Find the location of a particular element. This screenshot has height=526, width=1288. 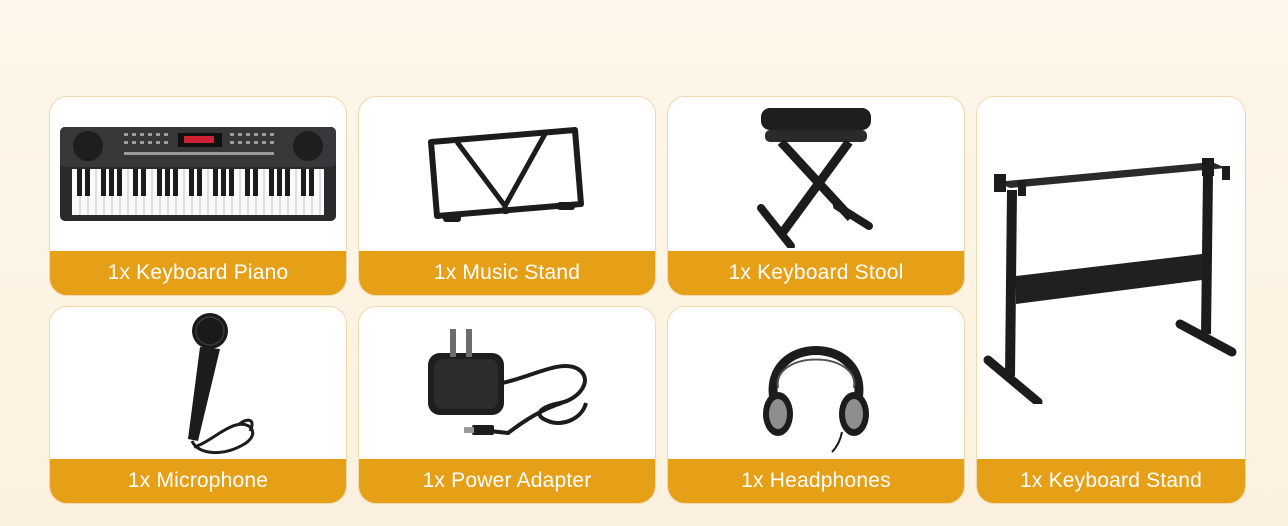

music-stand-icon is located at coordinates (507, 175).